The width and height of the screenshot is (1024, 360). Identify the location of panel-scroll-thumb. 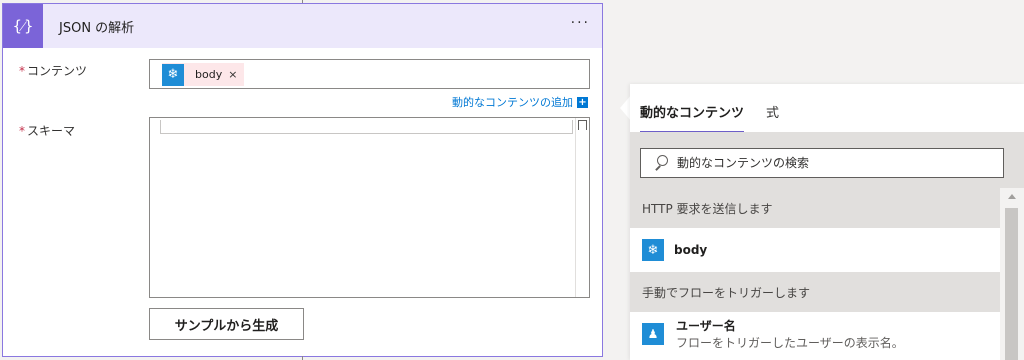
(1011, 284).